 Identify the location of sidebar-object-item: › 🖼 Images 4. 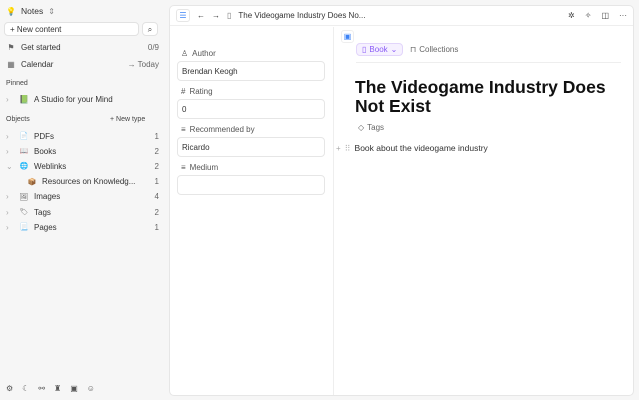
(82, 197).